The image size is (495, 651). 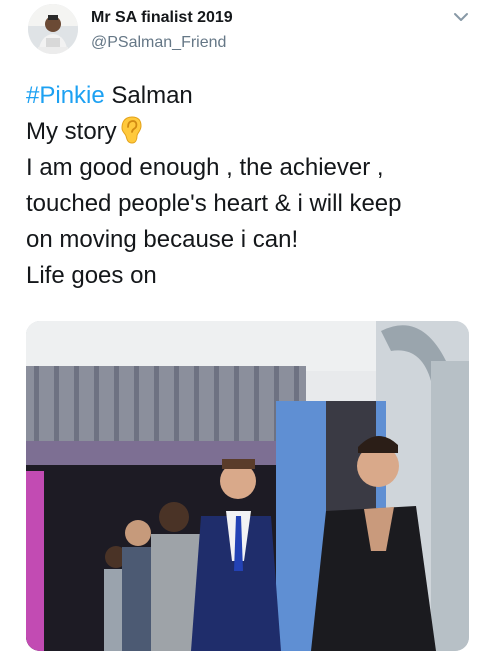 I want to click on tweet-text-story: My story, so click(x=71, y=131).